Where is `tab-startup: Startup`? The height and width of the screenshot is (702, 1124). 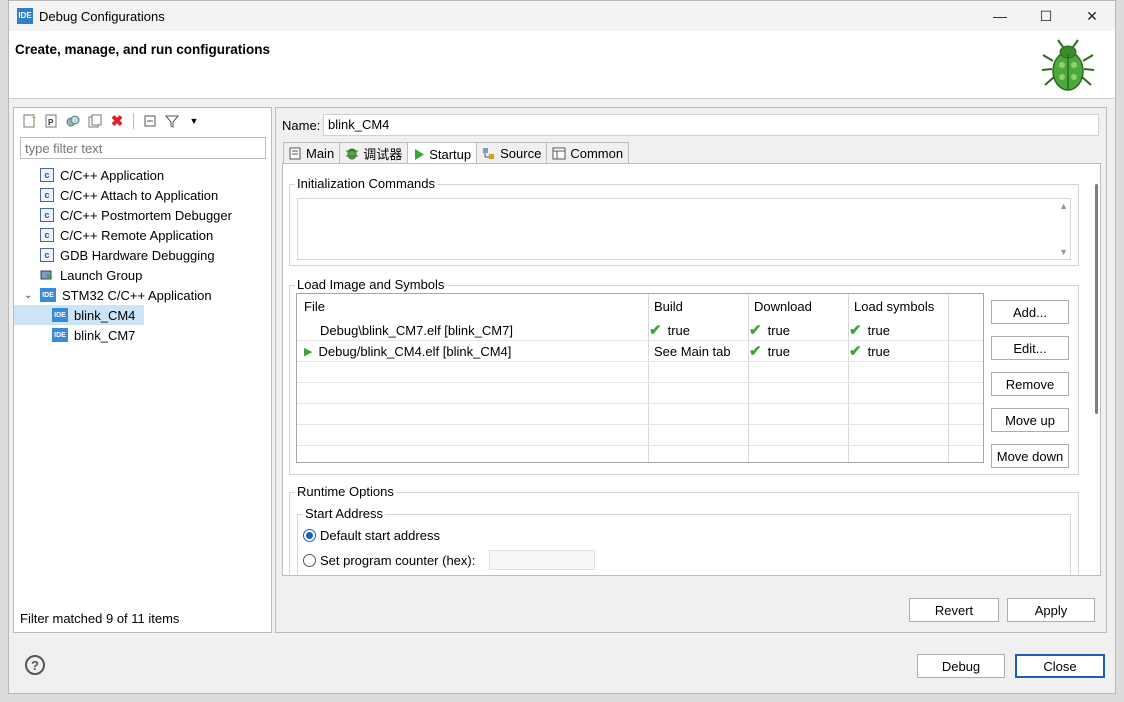
tab-startup: Startup is located at coordinates (442, 153).